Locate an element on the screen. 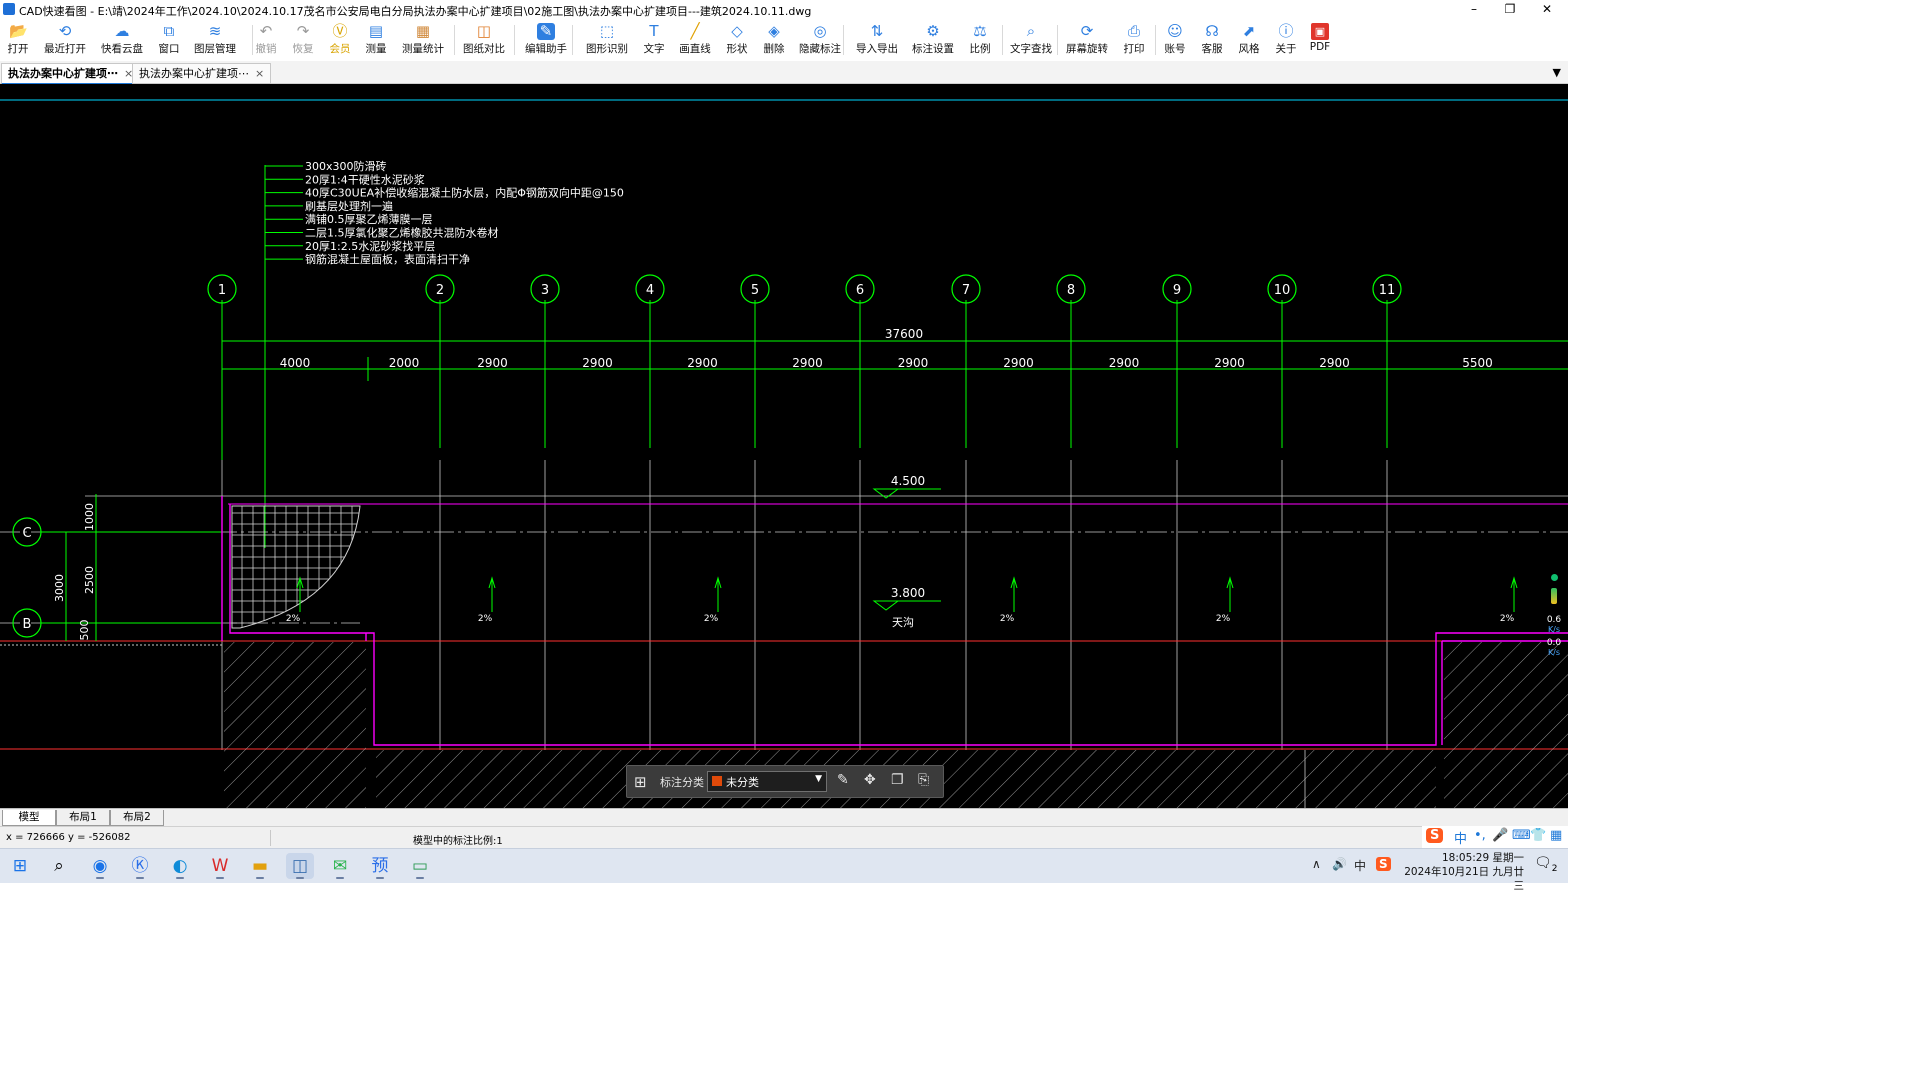 The image size is (1920, 1080). layer-note: 钢筋混凝土屋面板，表面清扫干净 is located at coordinates (387, 259).